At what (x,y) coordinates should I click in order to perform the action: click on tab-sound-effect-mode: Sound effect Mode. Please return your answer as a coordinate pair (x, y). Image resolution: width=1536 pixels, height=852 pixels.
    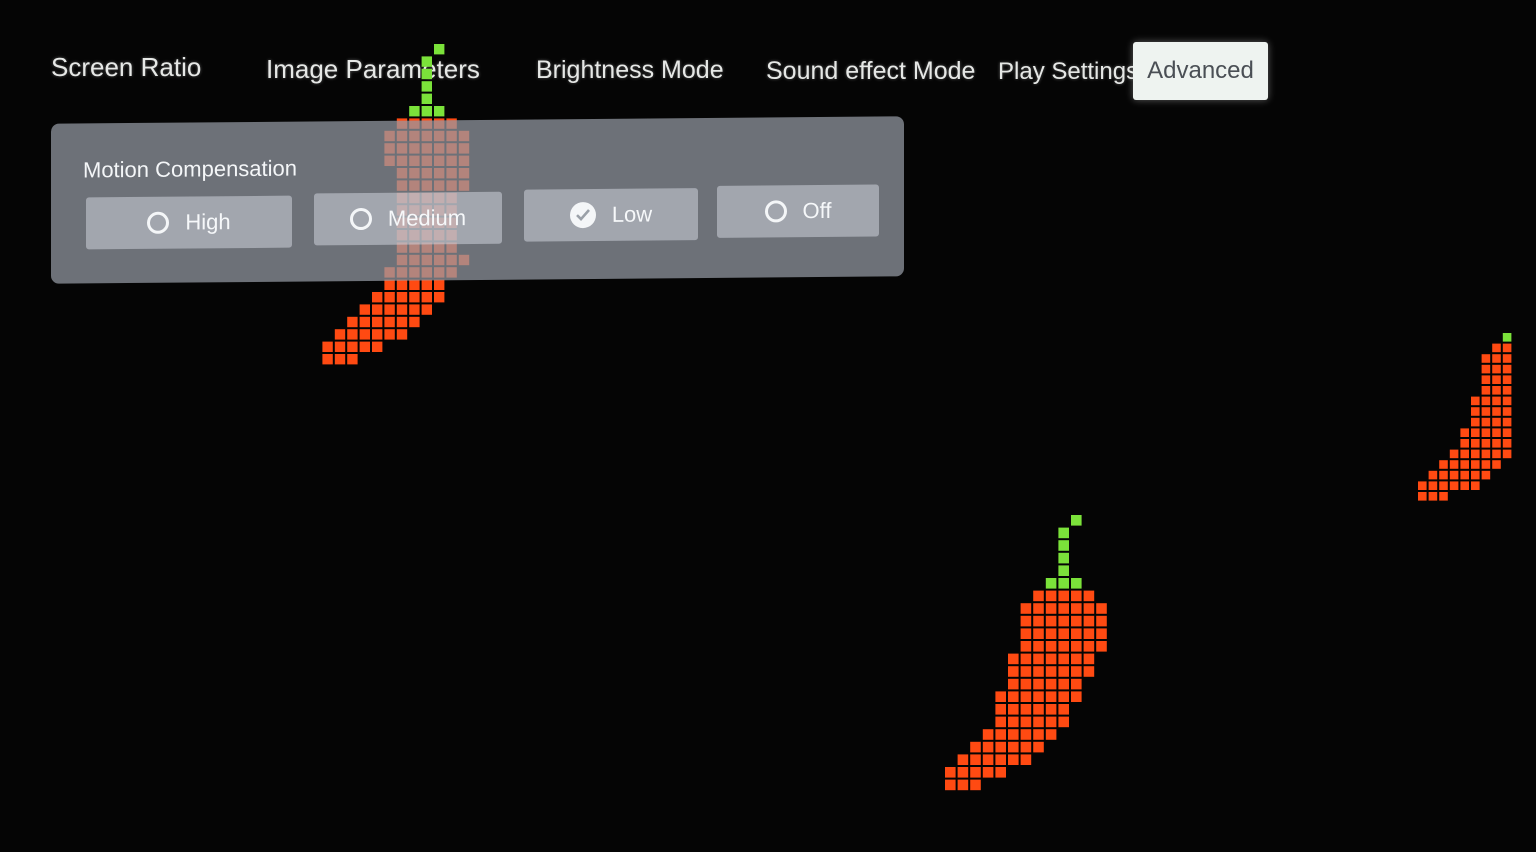
    Looking at the image, I should click on (870, 71).